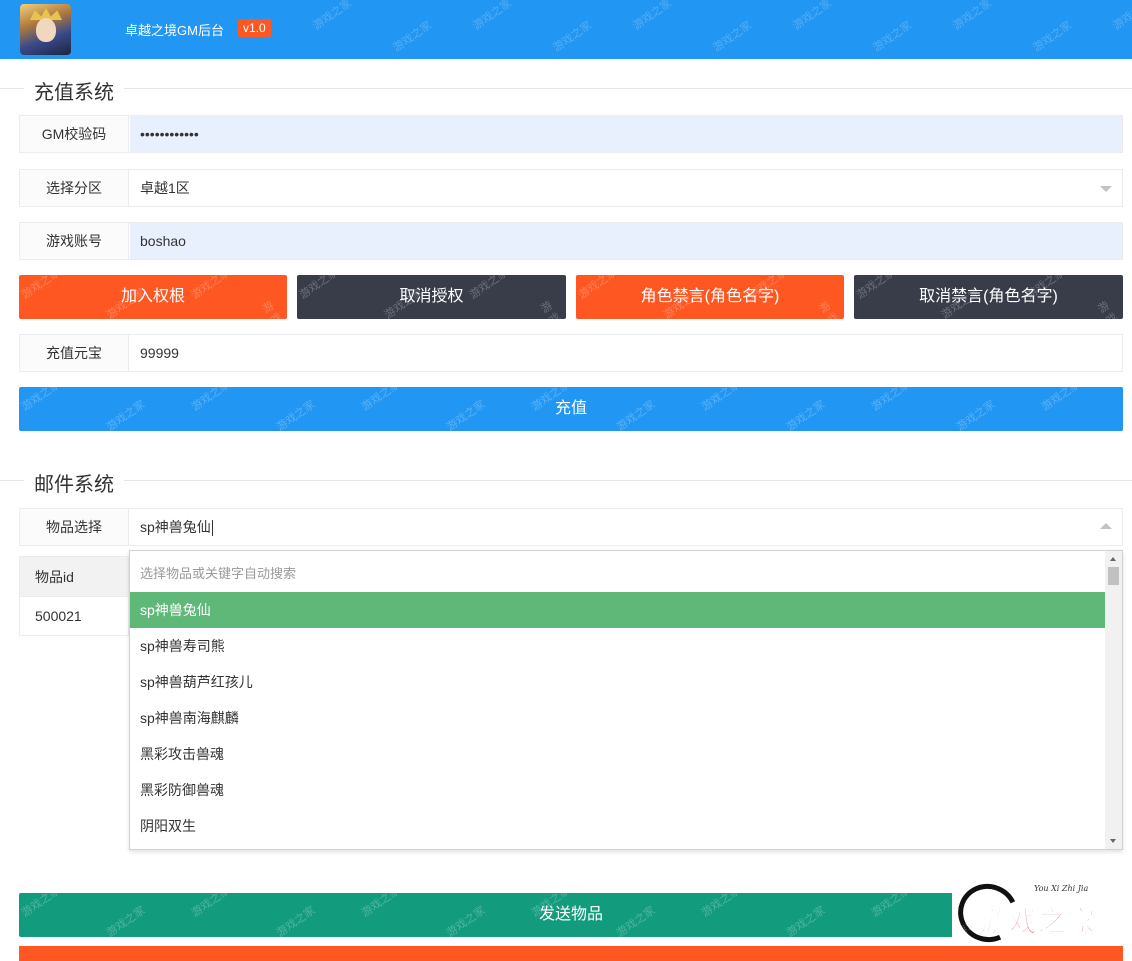  Describe the element at coordinates (1106, 189) in the screenshot. I see `caret-down-icon` at that location.